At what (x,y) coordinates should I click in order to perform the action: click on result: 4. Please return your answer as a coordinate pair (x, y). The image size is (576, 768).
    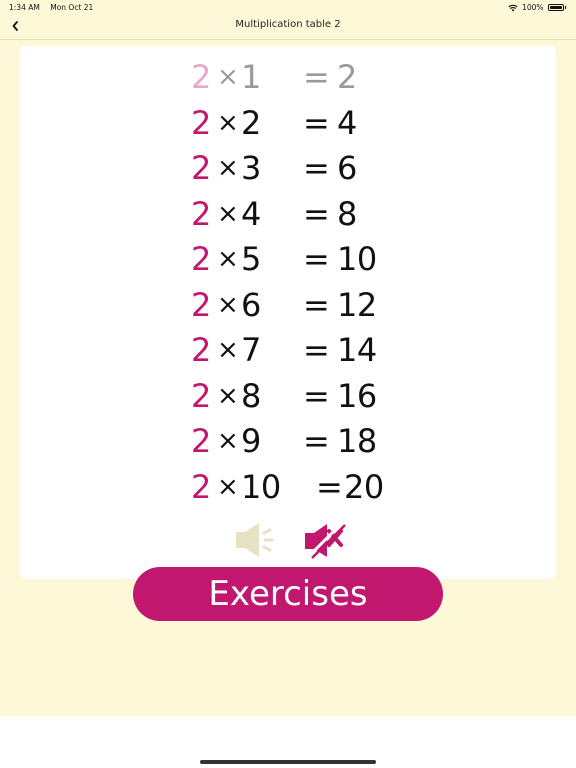
    Looking at the image, I should click on (347, 123).